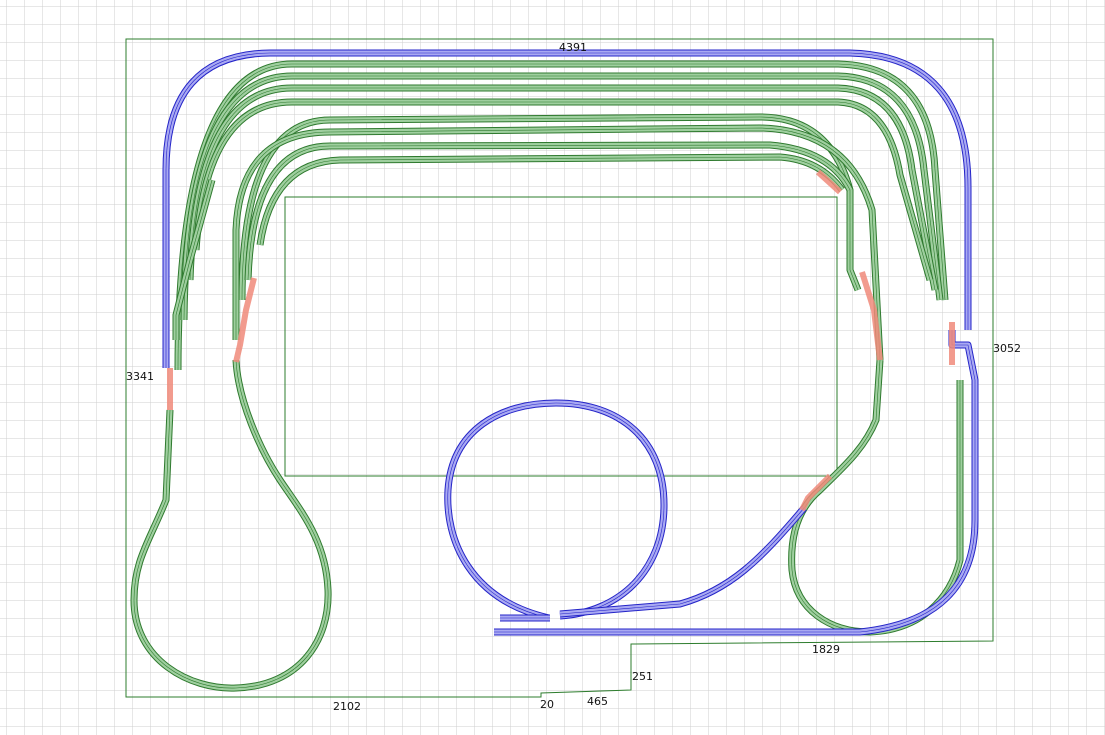 This screenshot has width=1105, height=735. Describe the element at coordinates (1007, 348) in the screenshot. I see `dimension-right: 3052` at that location.